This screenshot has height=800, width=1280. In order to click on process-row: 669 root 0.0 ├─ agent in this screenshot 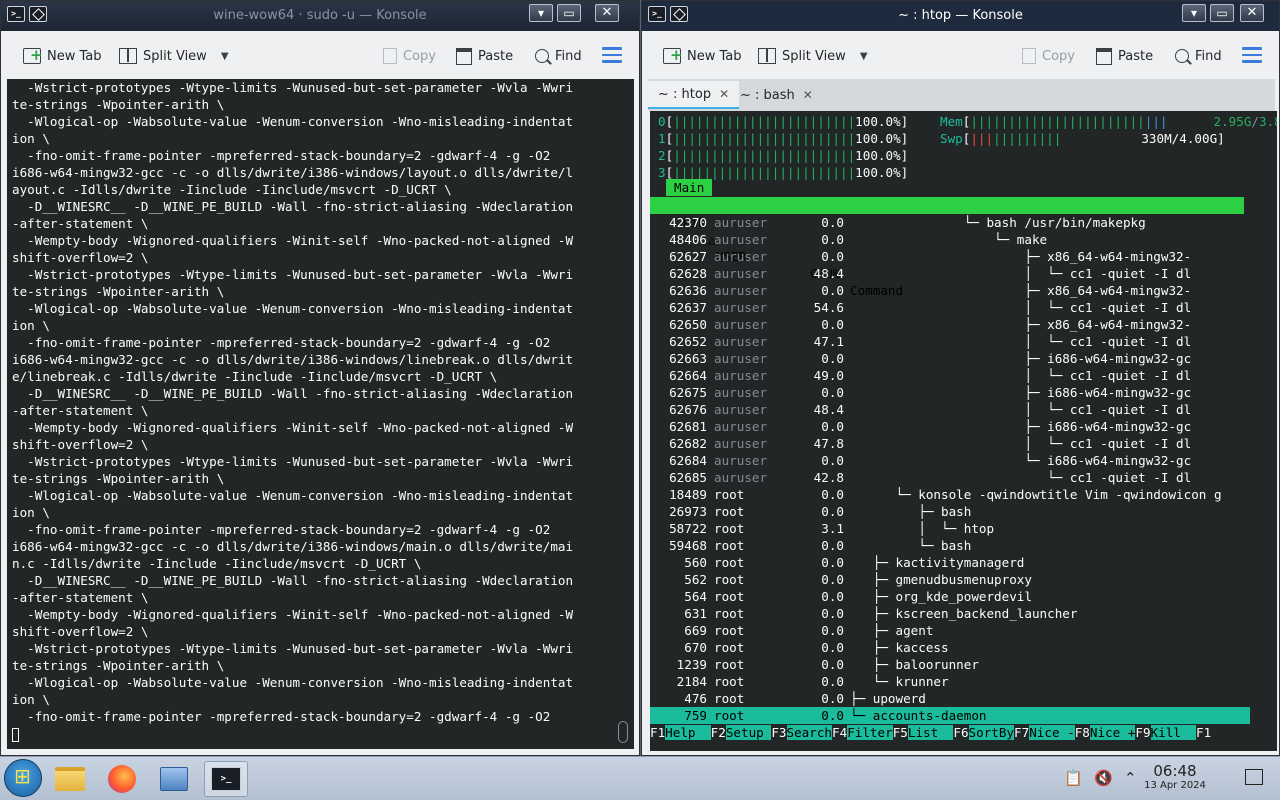, I will do `click(950, 630)`.